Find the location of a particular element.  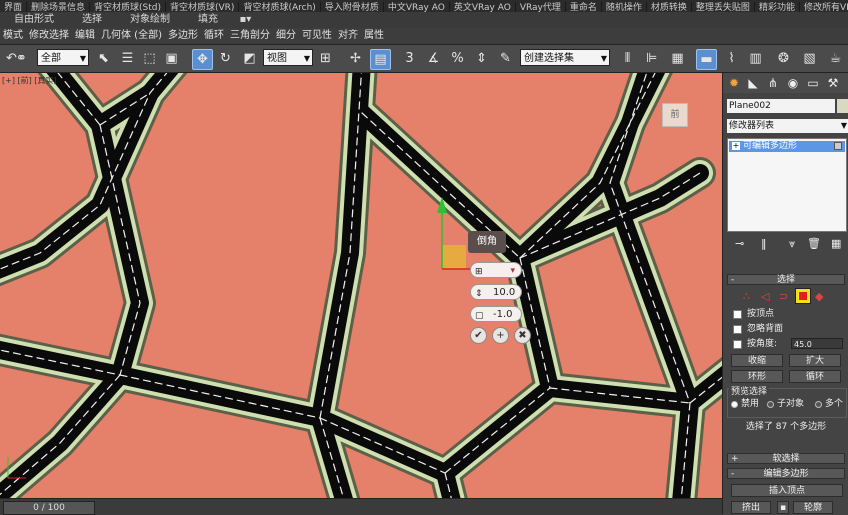

utilities-tab-icon: ⚒ is located at coordinates (833, 83).